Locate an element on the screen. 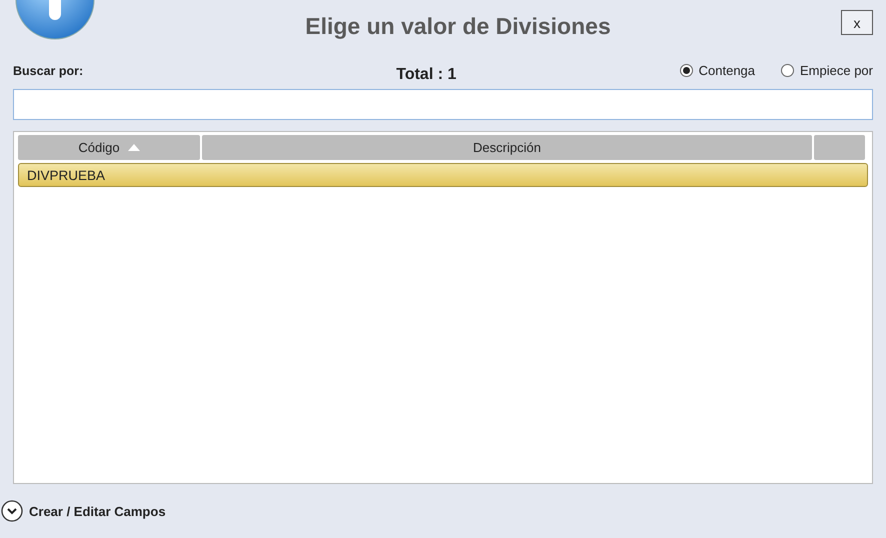 This screenshot has width=886, height=538. column-header: Código is located at coordinates (109, 147).